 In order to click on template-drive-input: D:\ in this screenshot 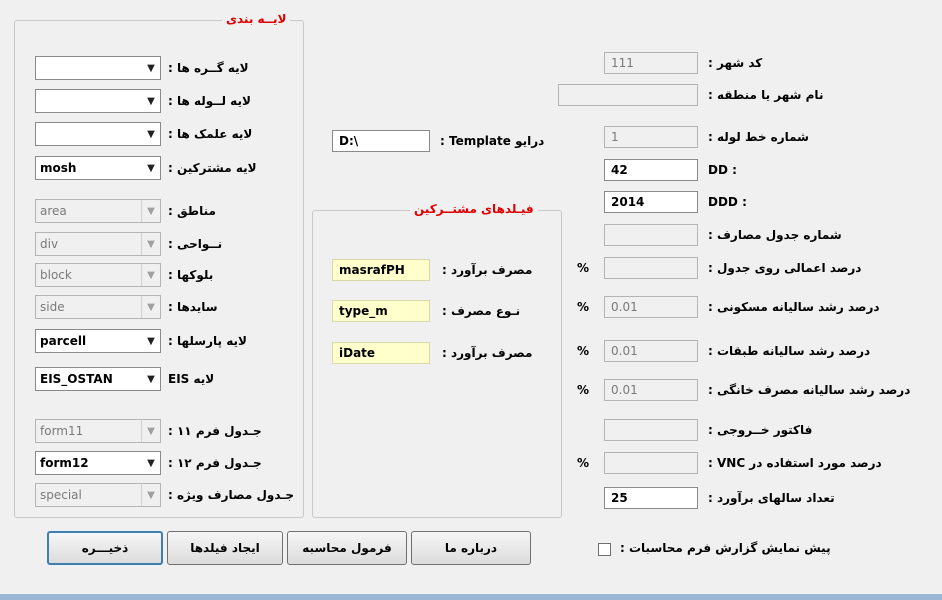, I will do `click(381, 141)`.